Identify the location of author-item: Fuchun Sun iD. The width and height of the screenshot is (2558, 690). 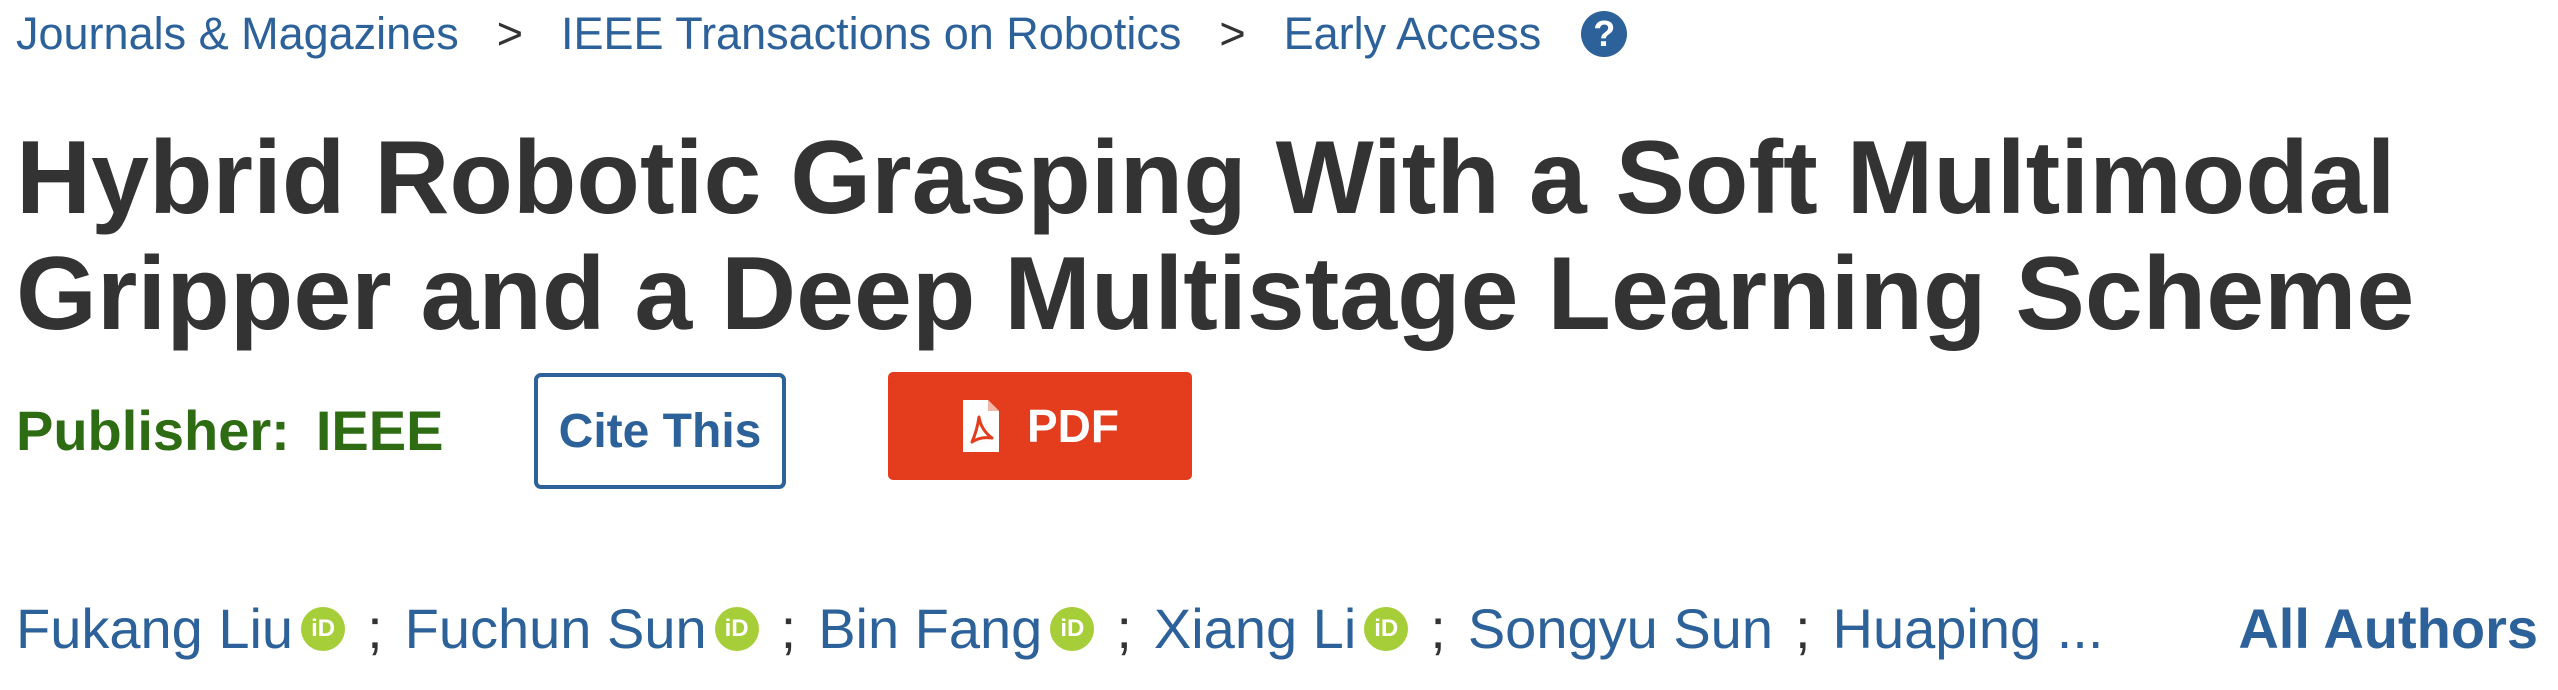
(582, 628).